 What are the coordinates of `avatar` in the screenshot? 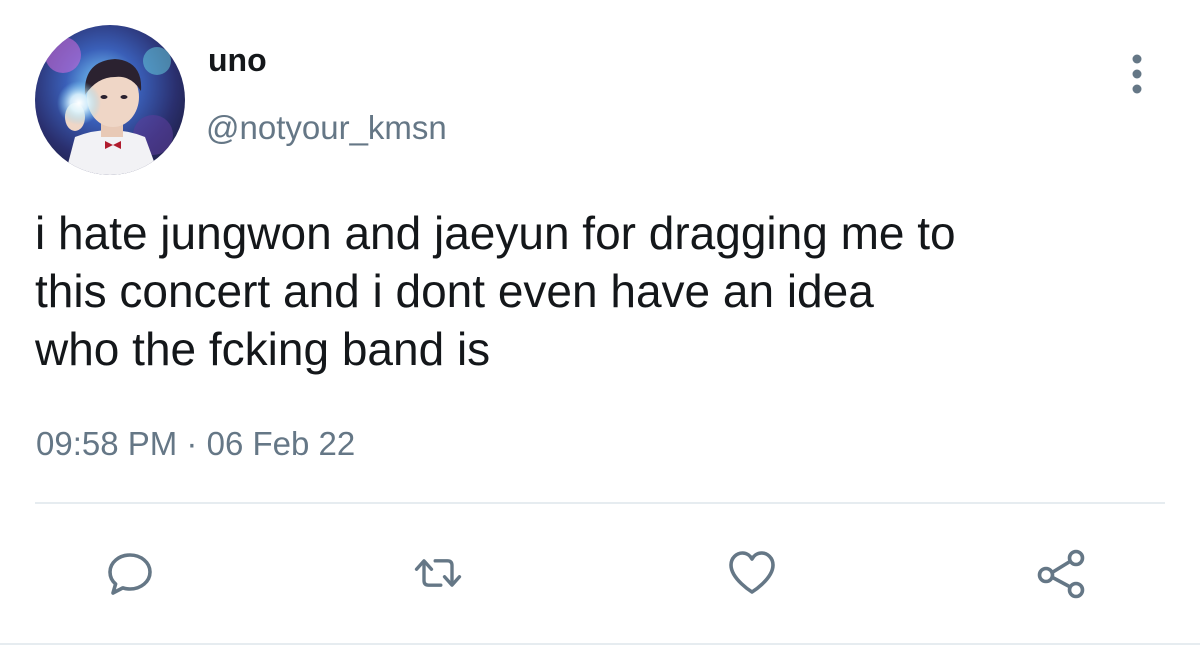 It's located at (110, 100).